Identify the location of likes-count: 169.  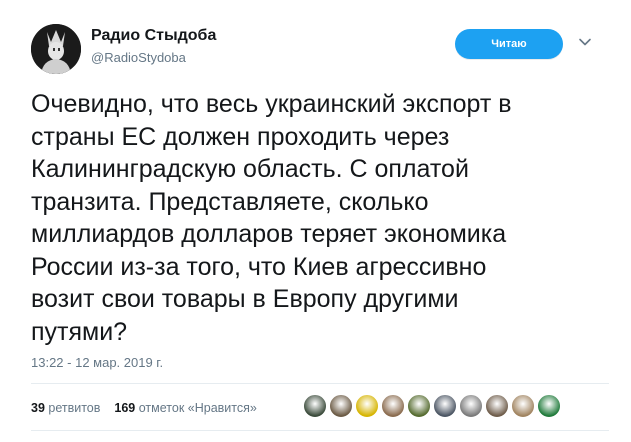
(125, 408).